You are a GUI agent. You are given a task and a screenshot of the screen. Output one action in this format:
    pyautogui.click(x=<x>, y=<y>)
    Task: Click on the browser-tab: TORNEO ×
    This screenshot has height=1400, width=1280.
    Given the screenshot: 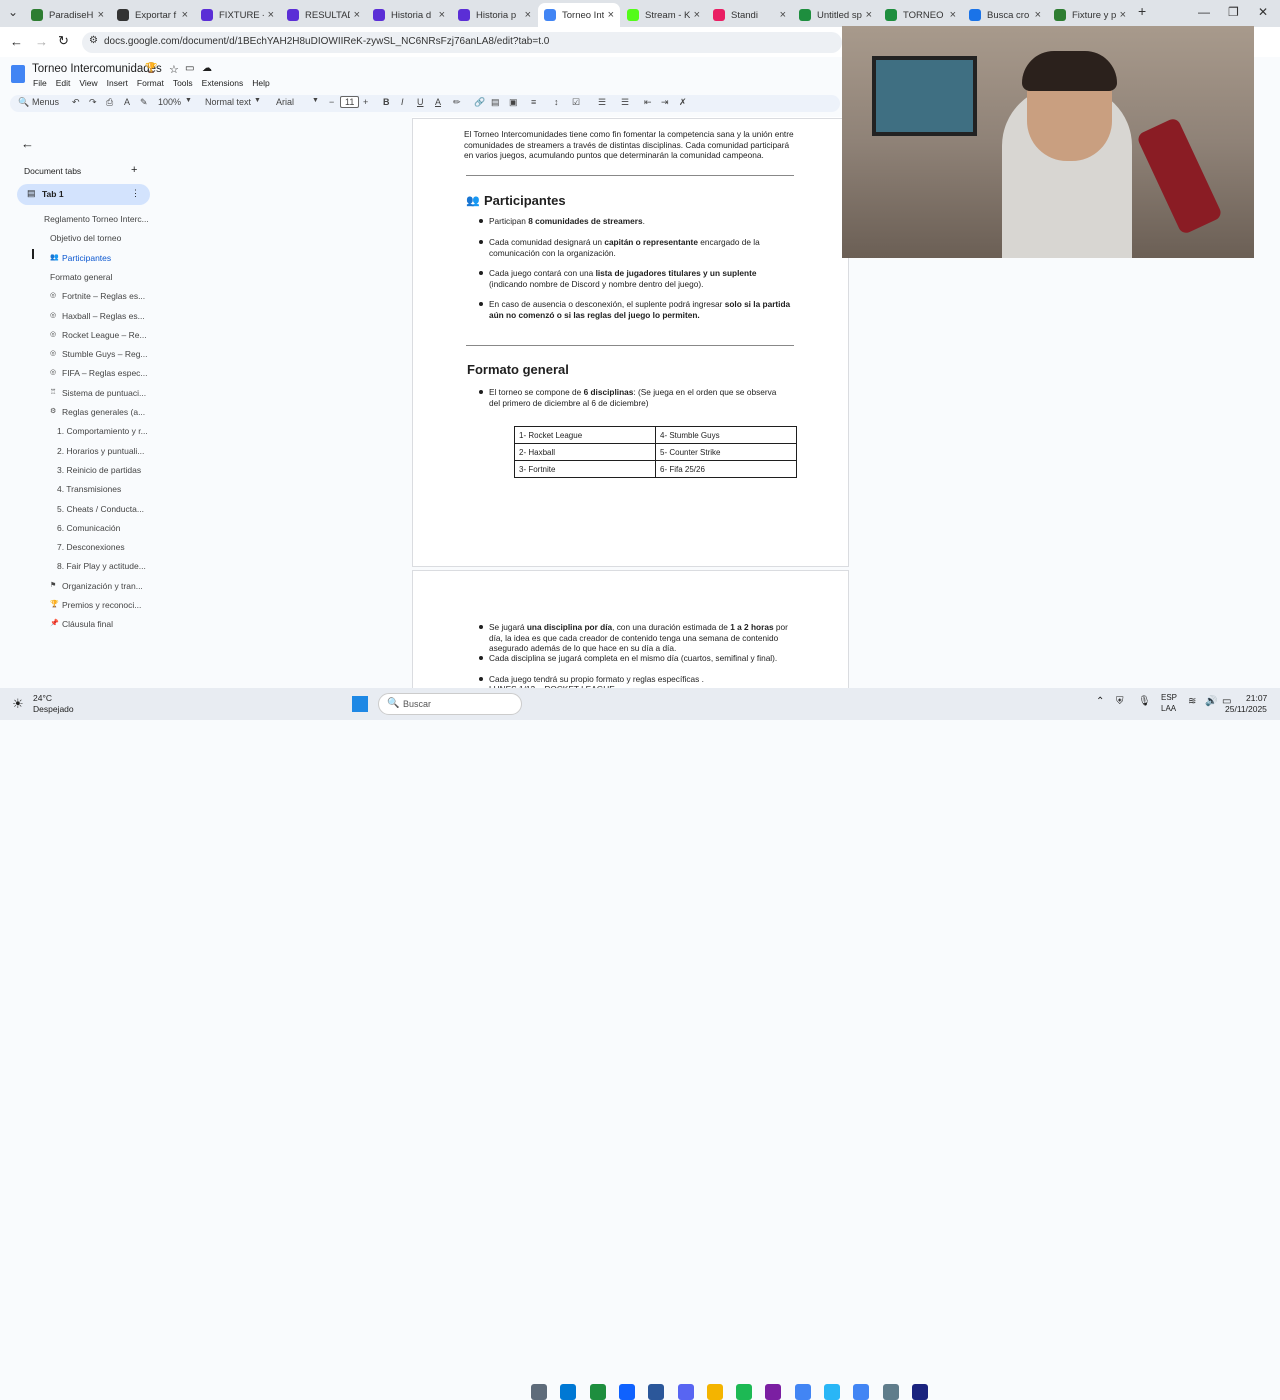 What is the action you would take?
    pyautogui.click(x=920, y=15)
    